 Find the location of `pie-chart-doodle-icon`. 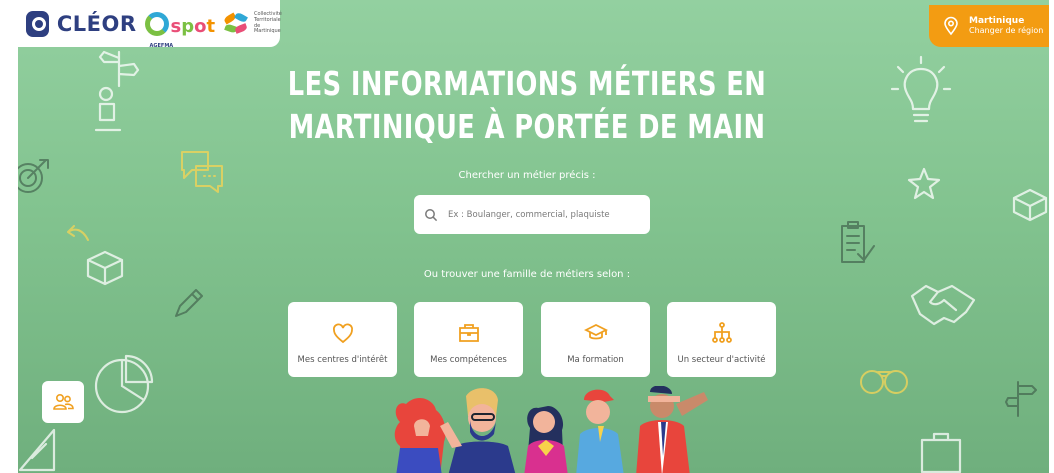

pie-chart-doodle-icon is located at coordinates (124, 384).